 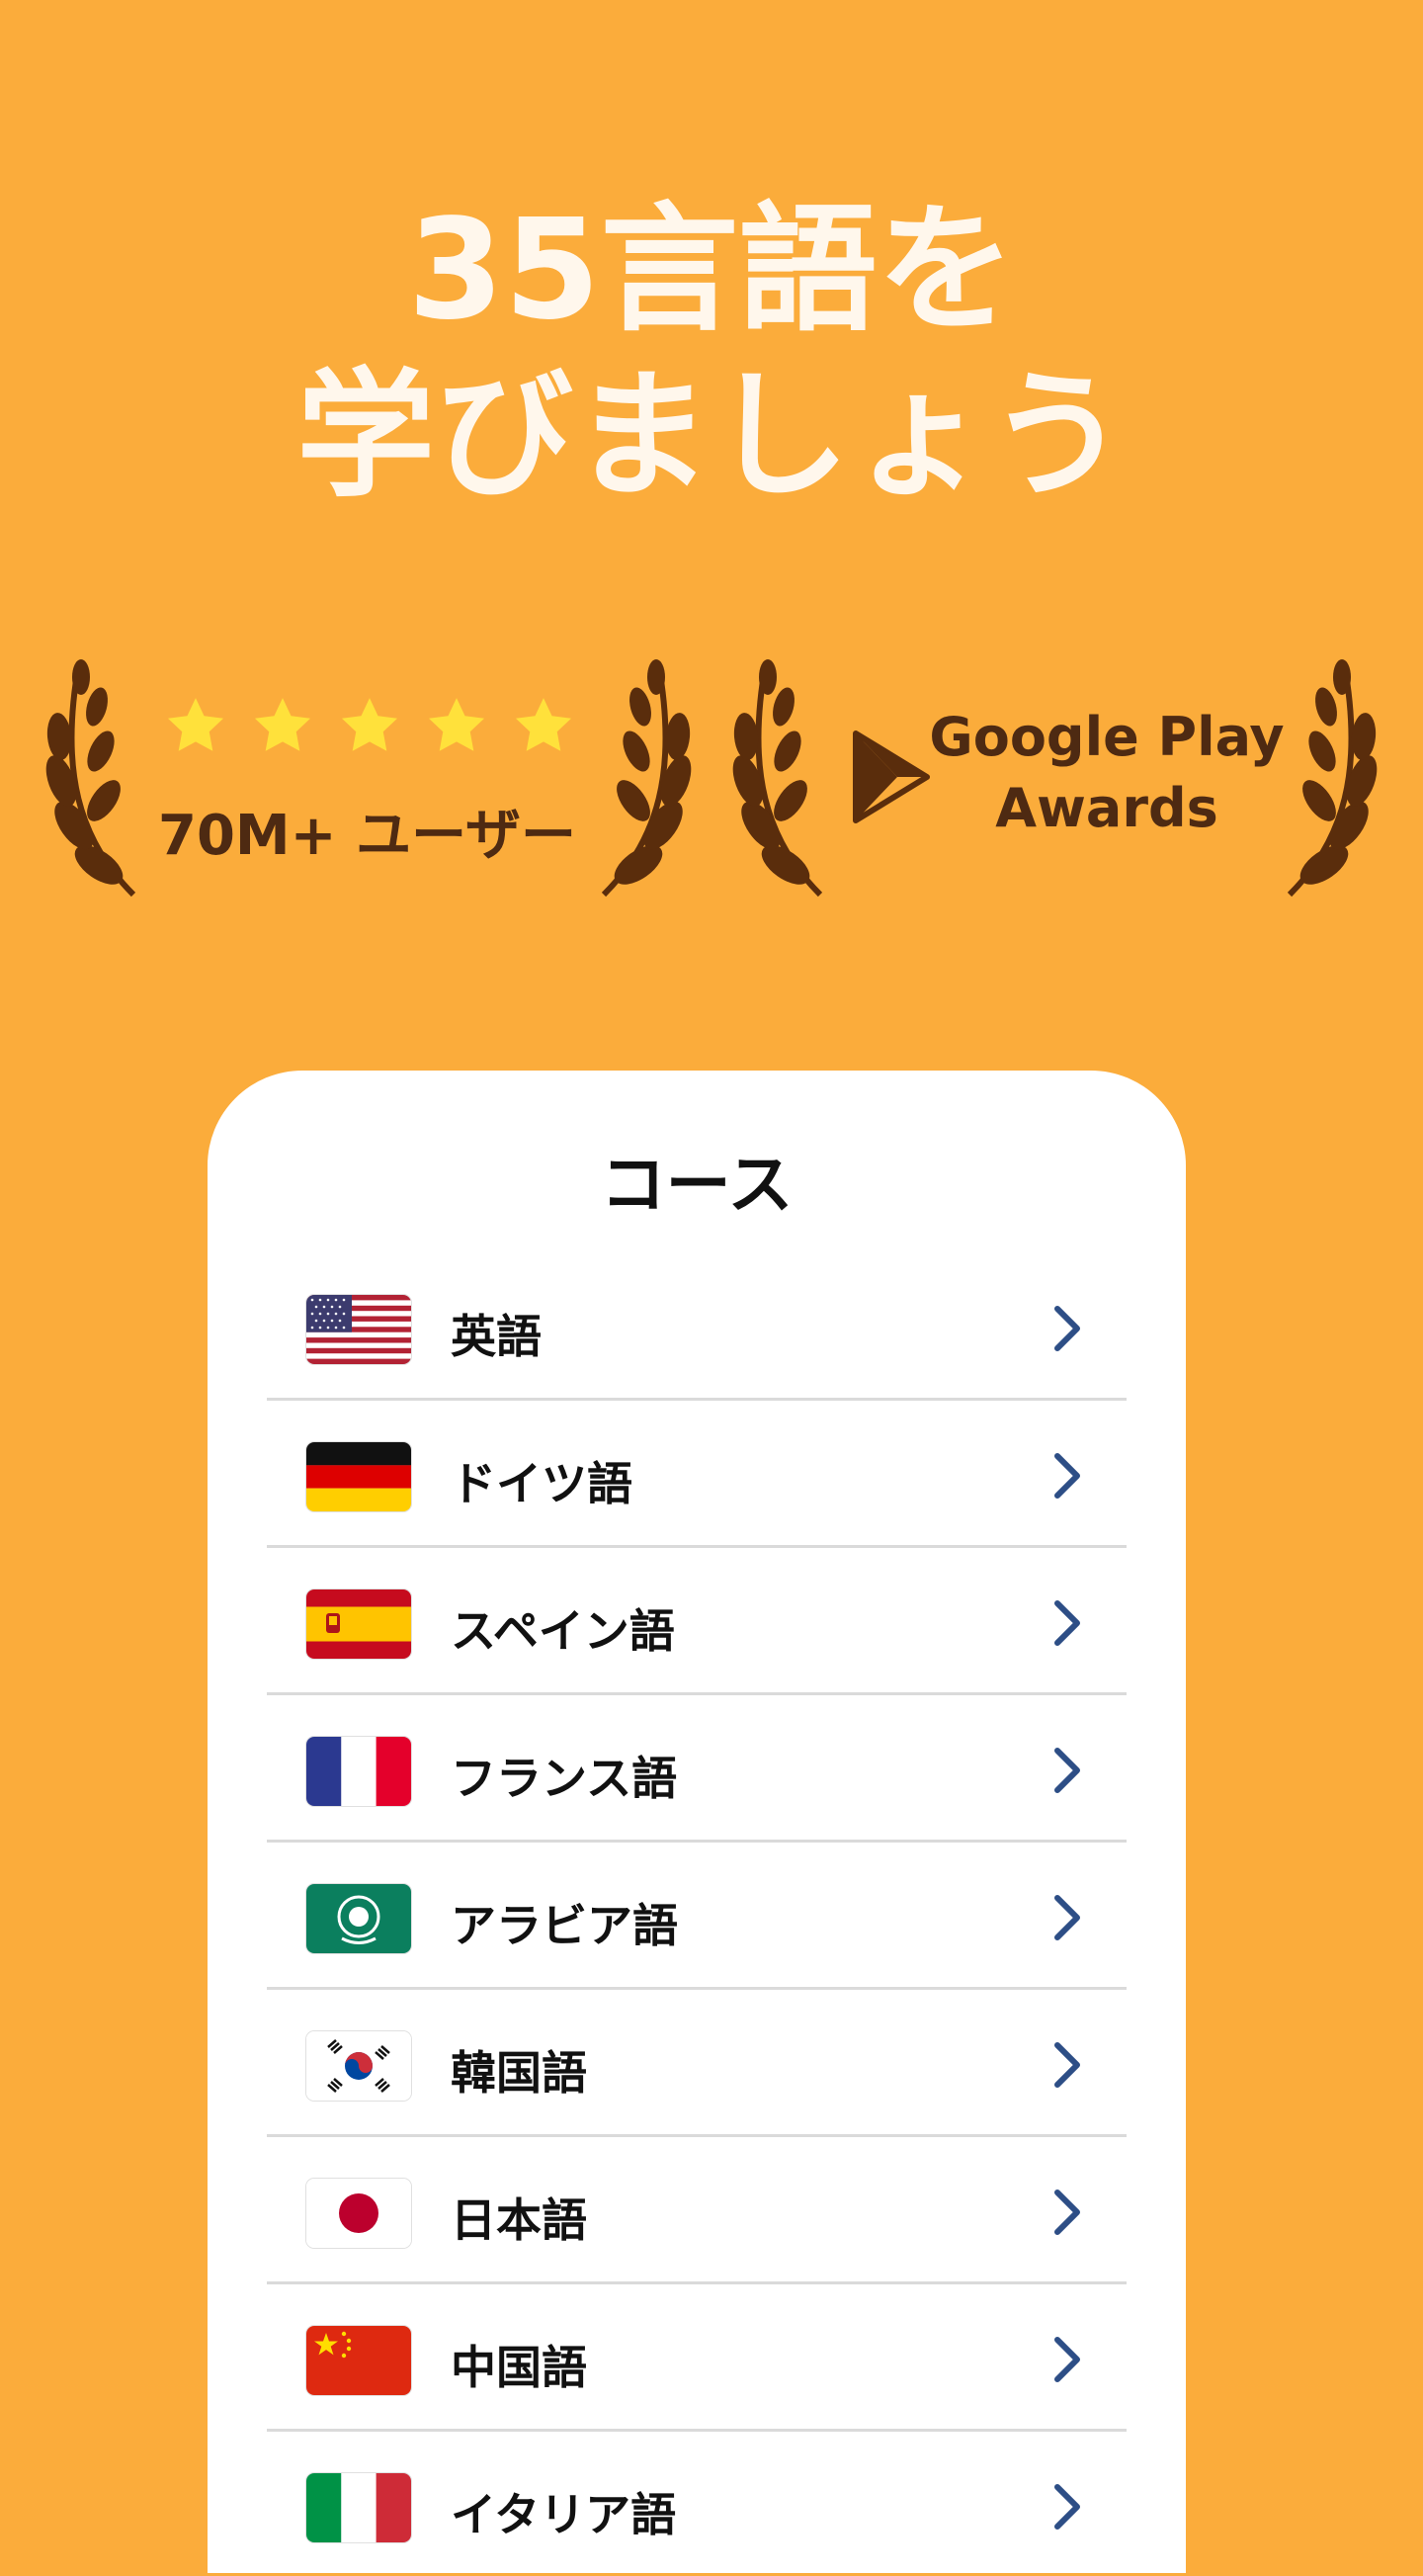 I want to click on headline-line-1: 35言語を, so click(x=711, y=270).